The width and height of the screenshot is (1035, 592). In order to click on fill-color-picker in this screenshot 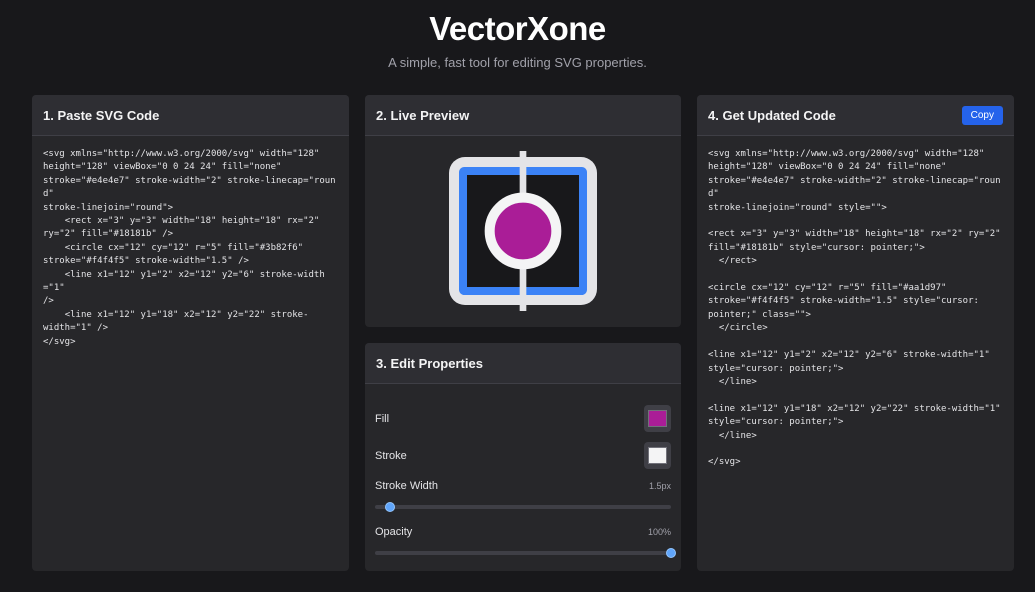, I will do `click(657, 418)`.